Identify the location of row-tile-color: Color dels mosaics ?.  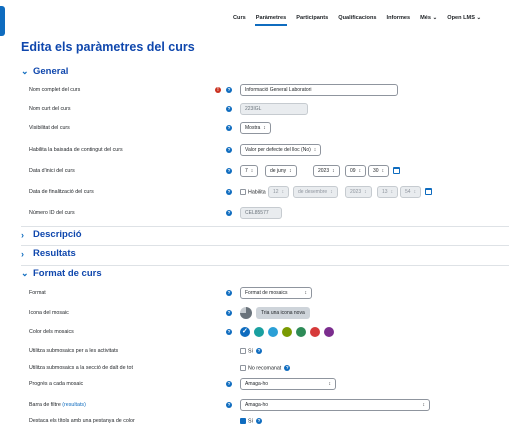
(257, 332).